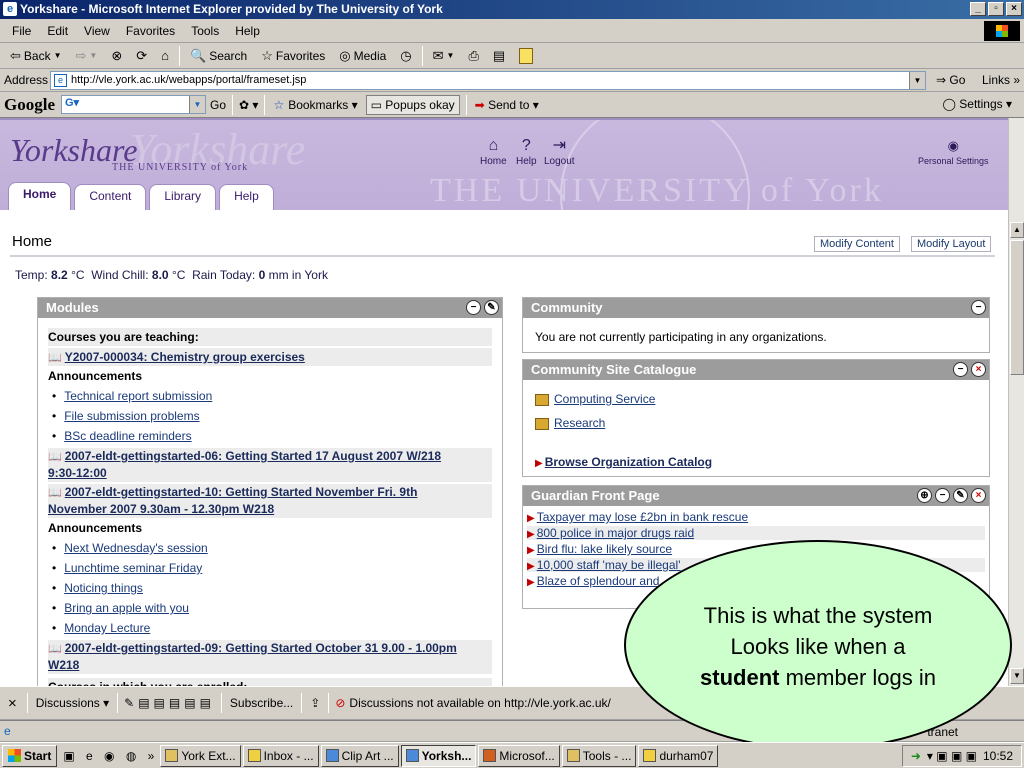 This screenshot has height=768, width=1024. Describe the element at coordinates (438, 55) in the screenshot. I see `mail-icon: ✉` at that location.